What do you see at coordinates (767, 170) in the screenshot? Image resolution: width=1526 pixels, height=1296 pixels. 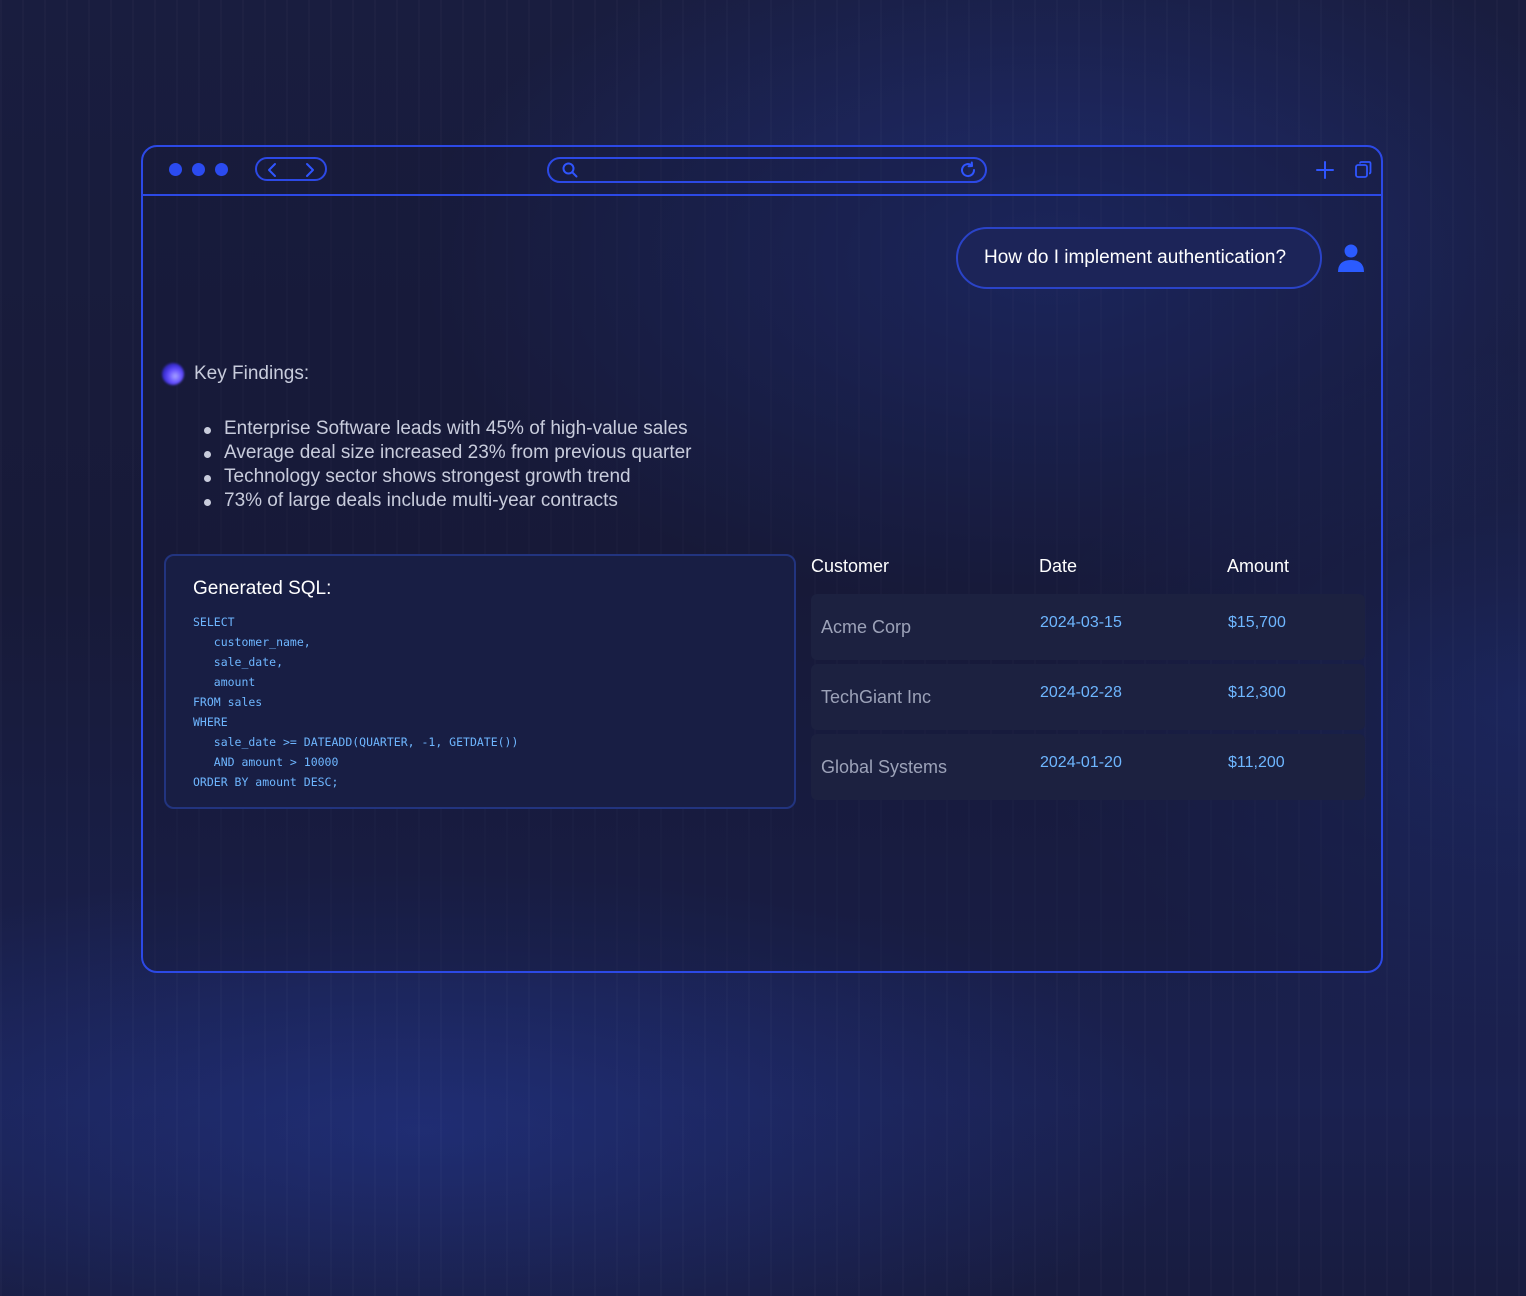 I see `address-bar` at bounding box center [767, 170].